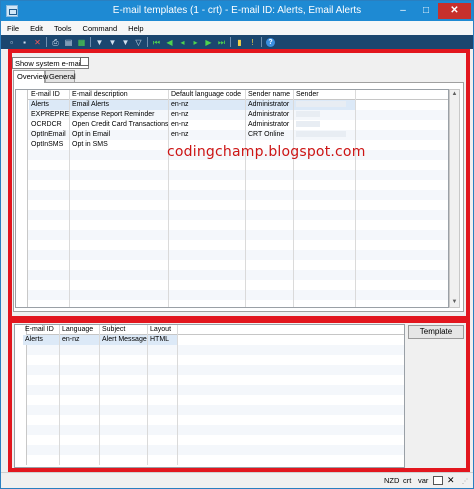  Describe the element at coordinates (55, 42) in the screenshot. I see `print-icon: ⎙` at that location.